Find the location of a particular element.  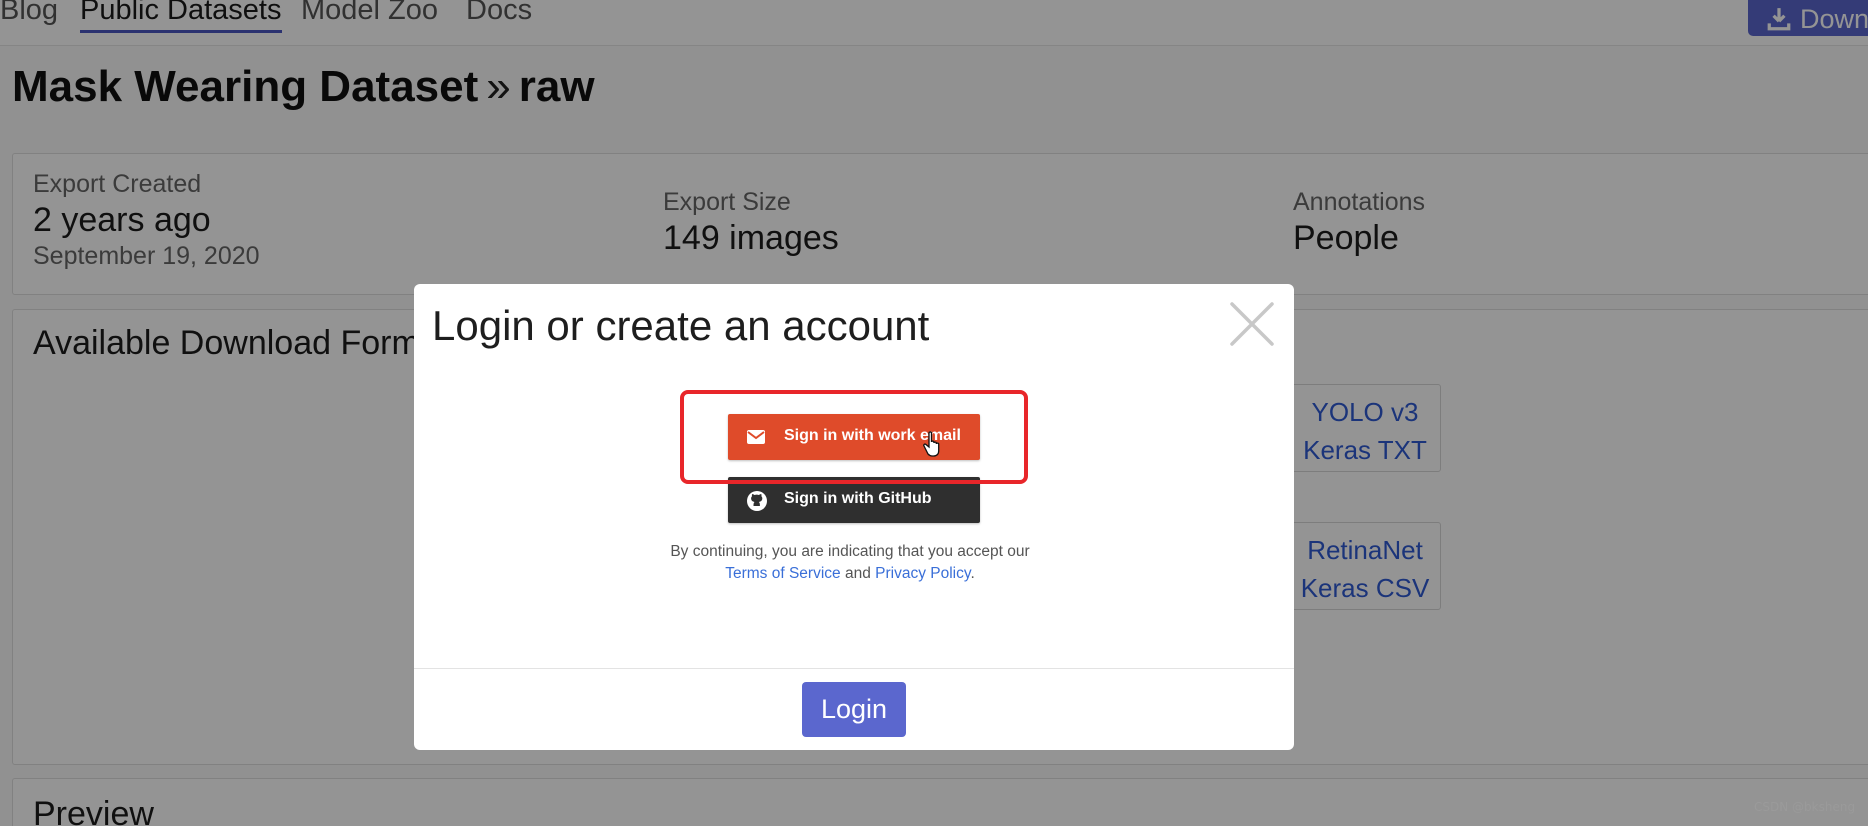

modal-footer-divider is located at coordinates (854, 668).